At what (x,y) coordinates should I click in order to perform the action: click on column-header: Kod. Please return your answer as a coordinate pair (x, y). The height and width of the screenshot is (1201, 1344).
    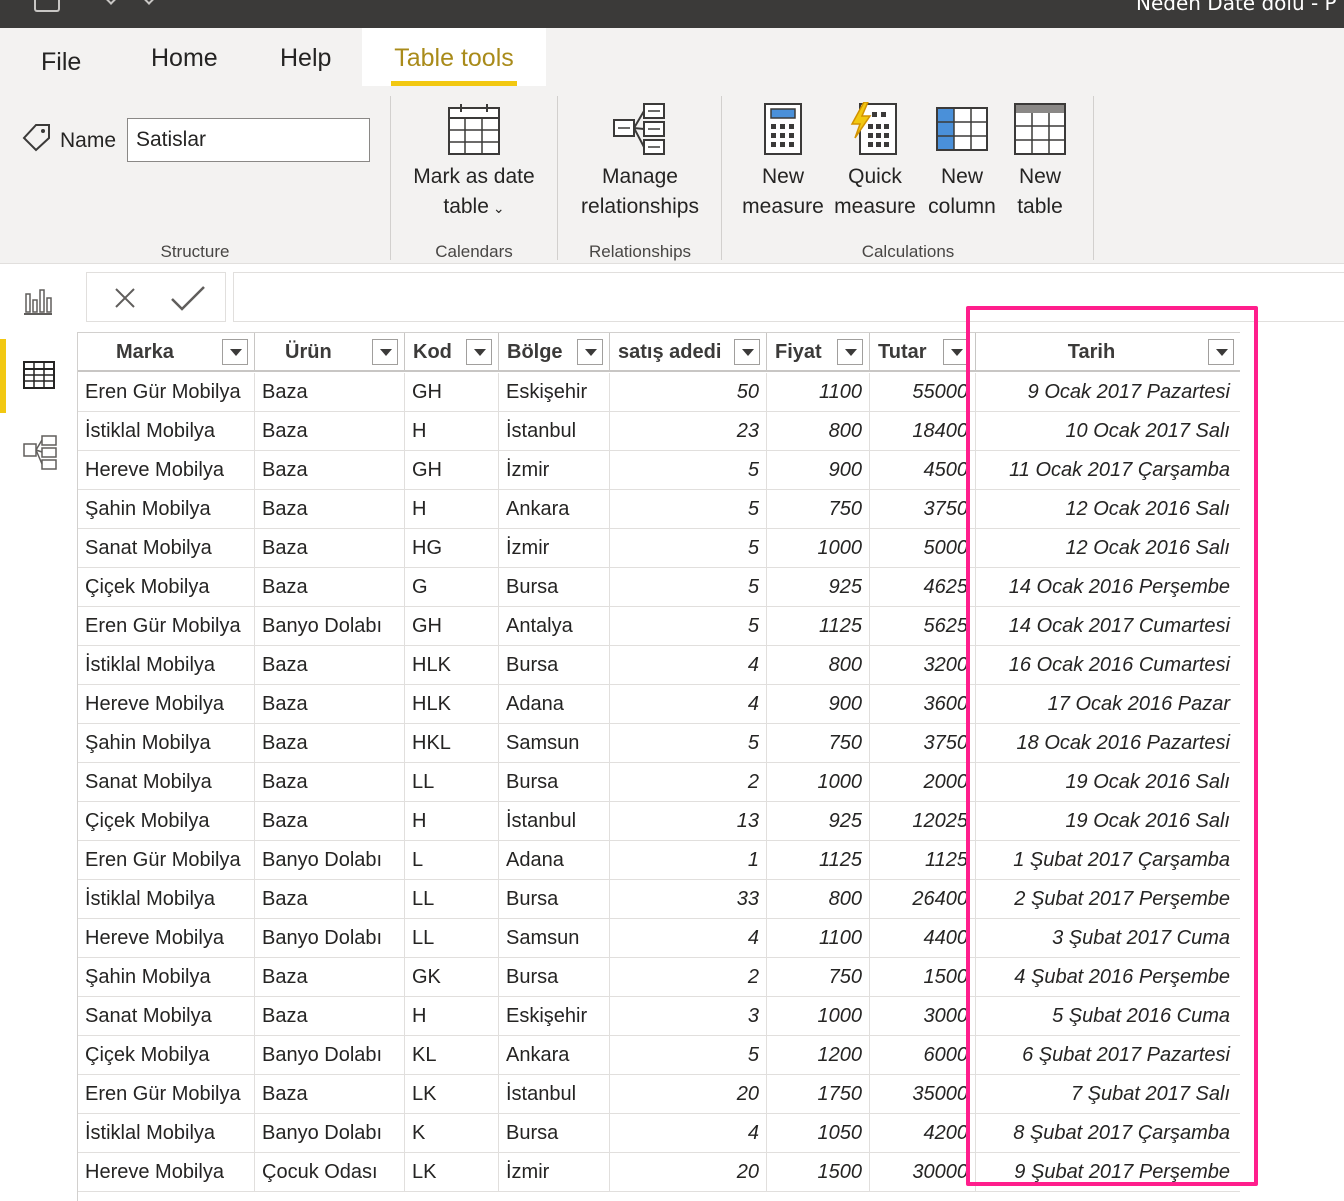
    Looking at the image, I should click on (452, 352).